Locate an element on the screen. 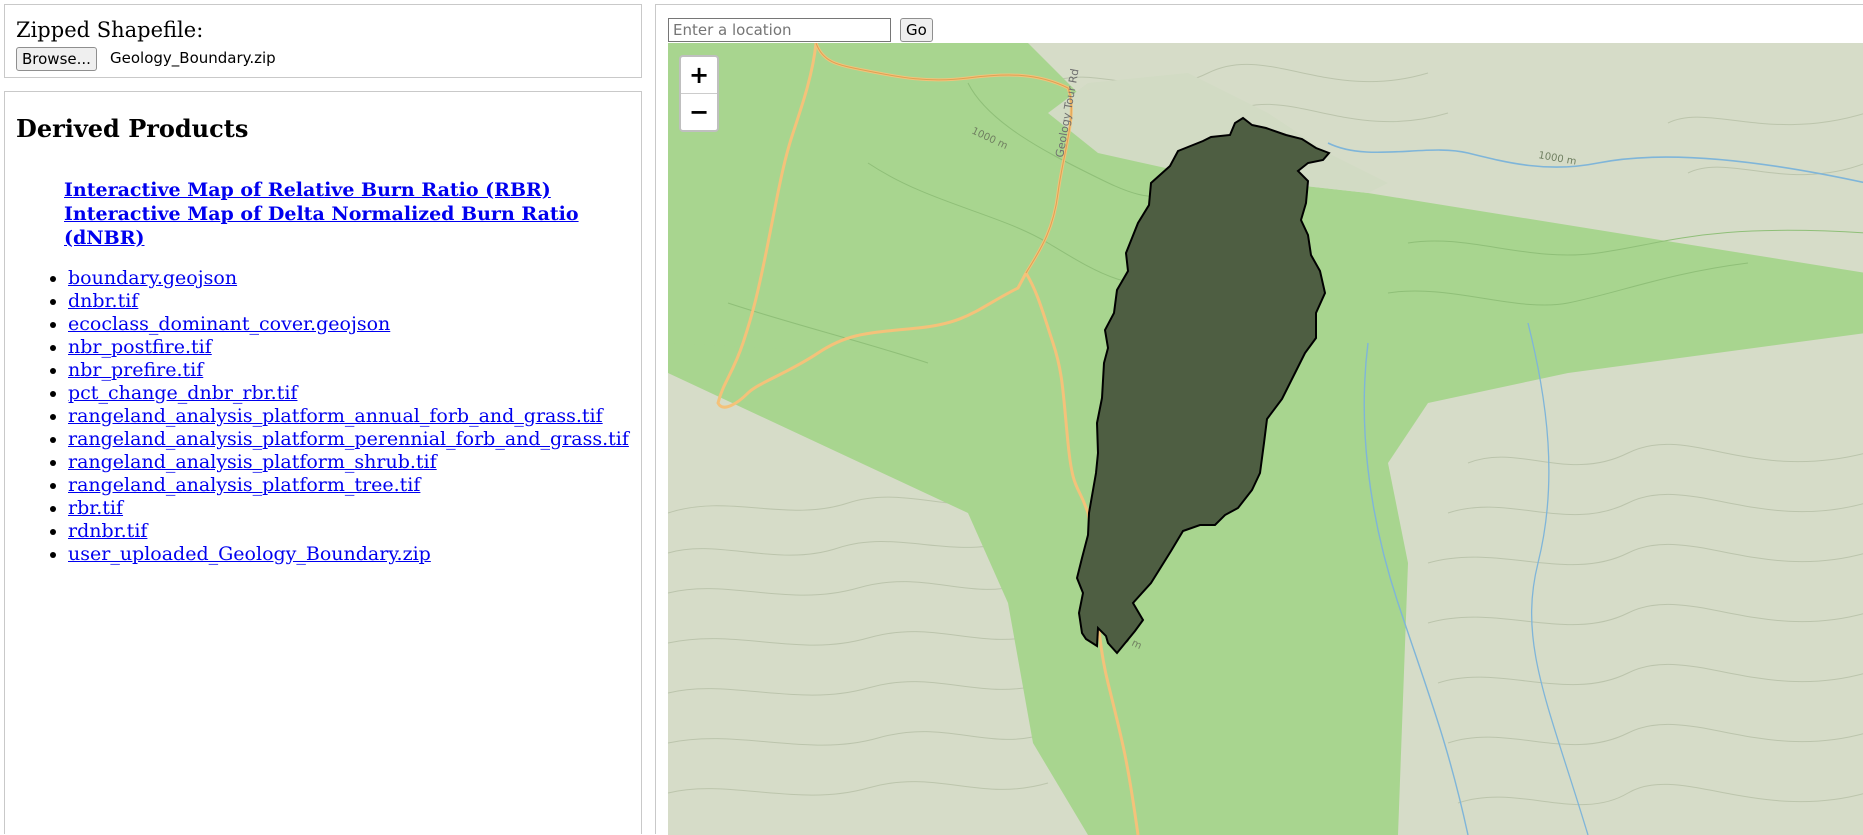 Image resolution: width=1863 pixels, height=835 pixels. list-item: nbr_postfire.tif is located at coordinates (348, 347).